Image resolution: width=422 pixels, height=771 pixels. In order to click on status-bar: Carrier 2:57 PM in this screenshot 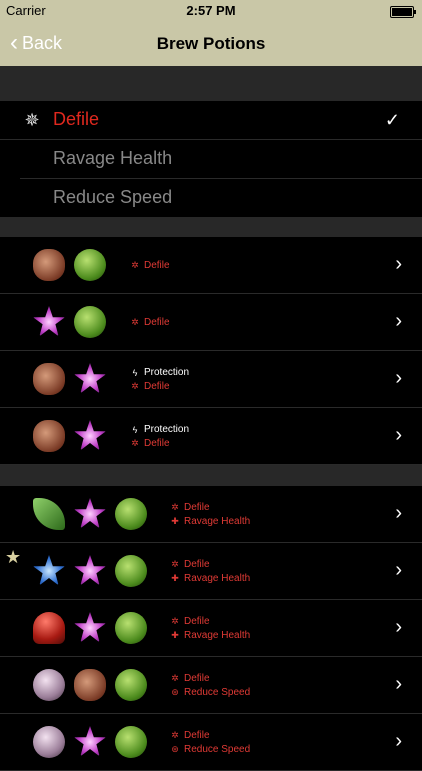, I will do `click(211, 11)`.